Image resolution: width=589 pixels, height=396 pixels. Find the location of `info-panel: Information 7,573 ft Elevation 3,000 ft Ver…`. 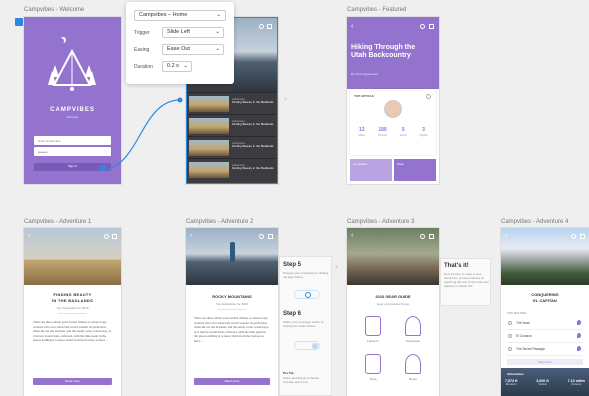

info-panel: Information 7,573 ft Elevation 3,000 ft Ver… is located at coordinates (545, 382).